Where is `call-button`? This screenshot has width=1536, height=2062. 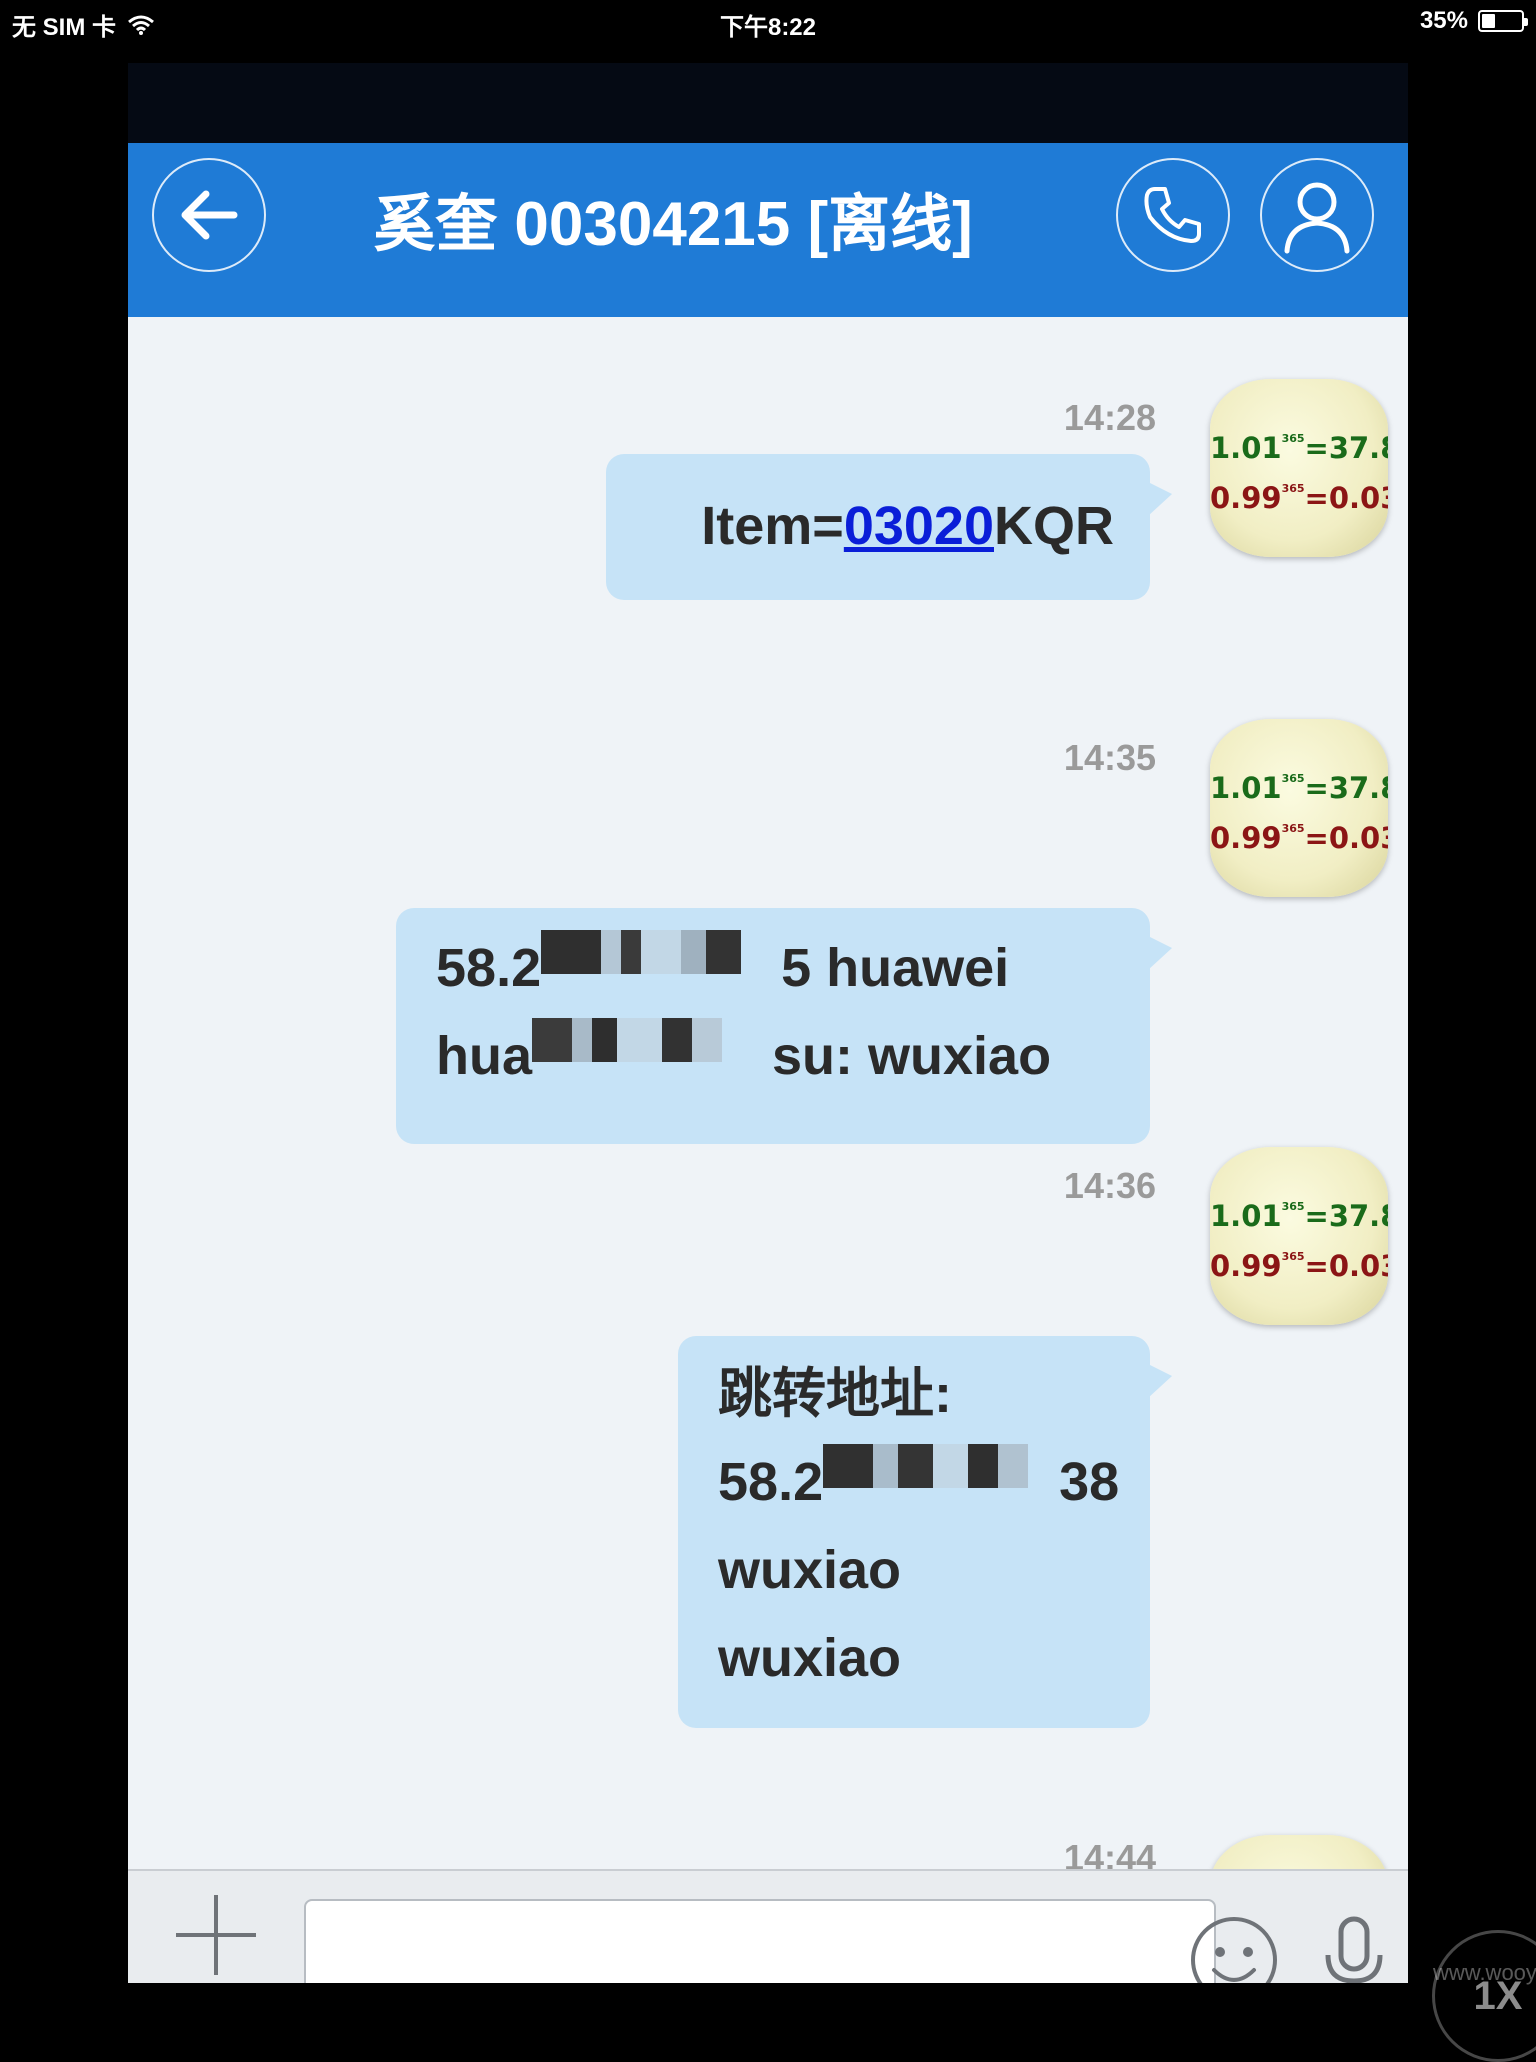
call-button is located at coordinates (1173, 215).